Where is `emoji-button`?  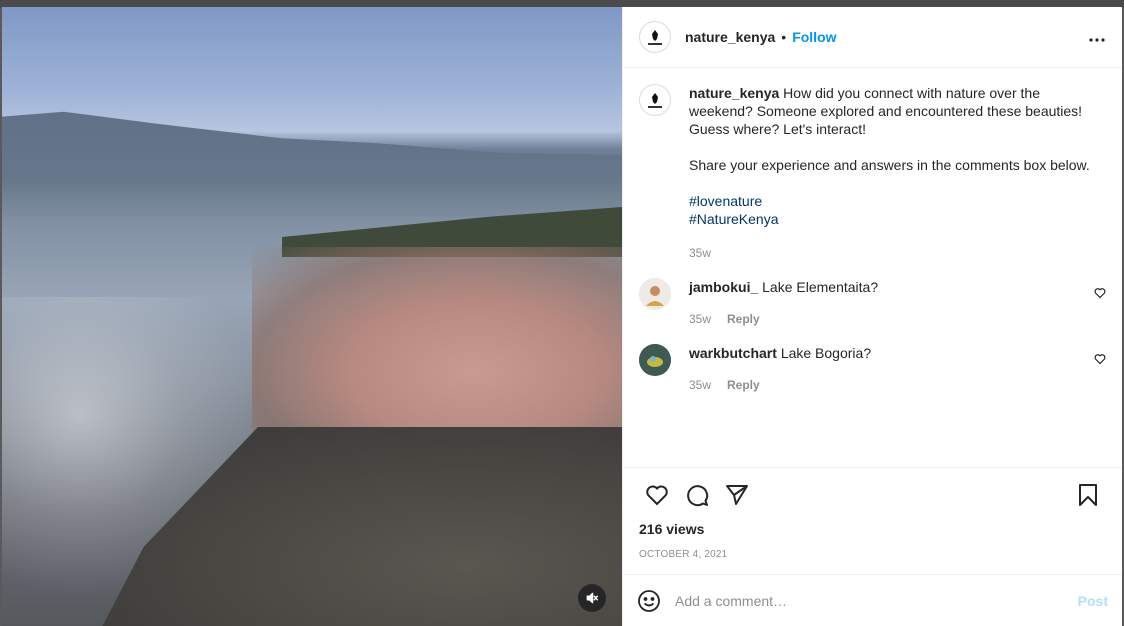 emoji-button is located at coordinates (649, 601).